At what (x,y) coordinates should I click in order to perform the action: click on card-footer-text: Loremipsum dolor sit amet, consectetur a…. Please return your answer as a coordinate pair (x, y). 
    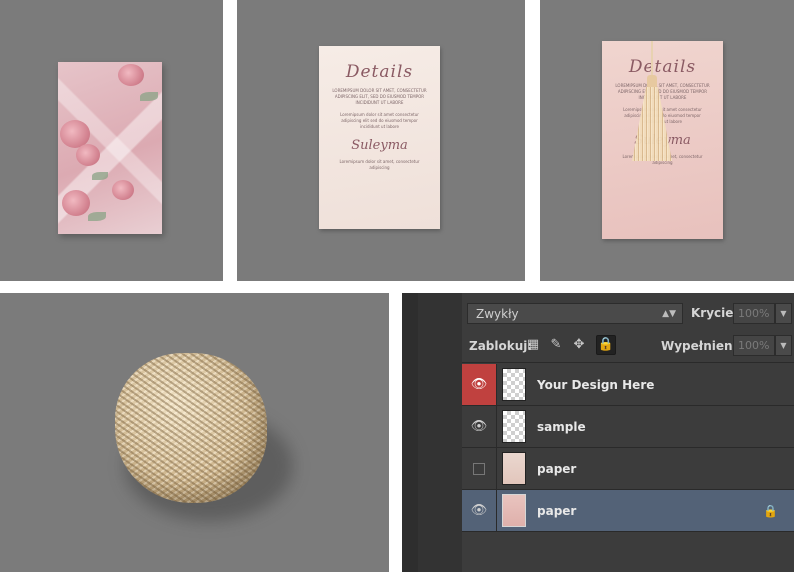
    Looking at the image, I should click on (379, 164).